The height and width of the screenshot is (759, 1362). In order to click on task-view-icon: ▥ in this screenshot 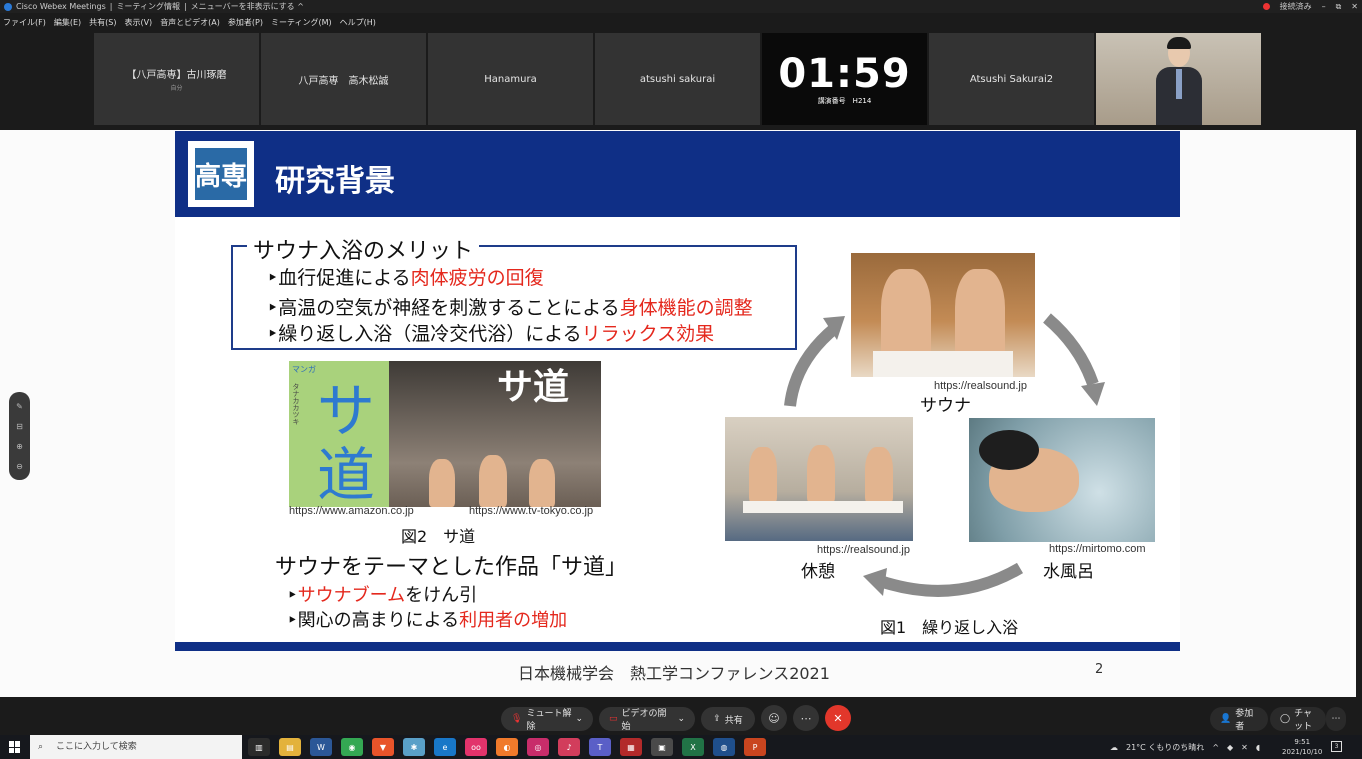, I will do `click(259, 747)`.